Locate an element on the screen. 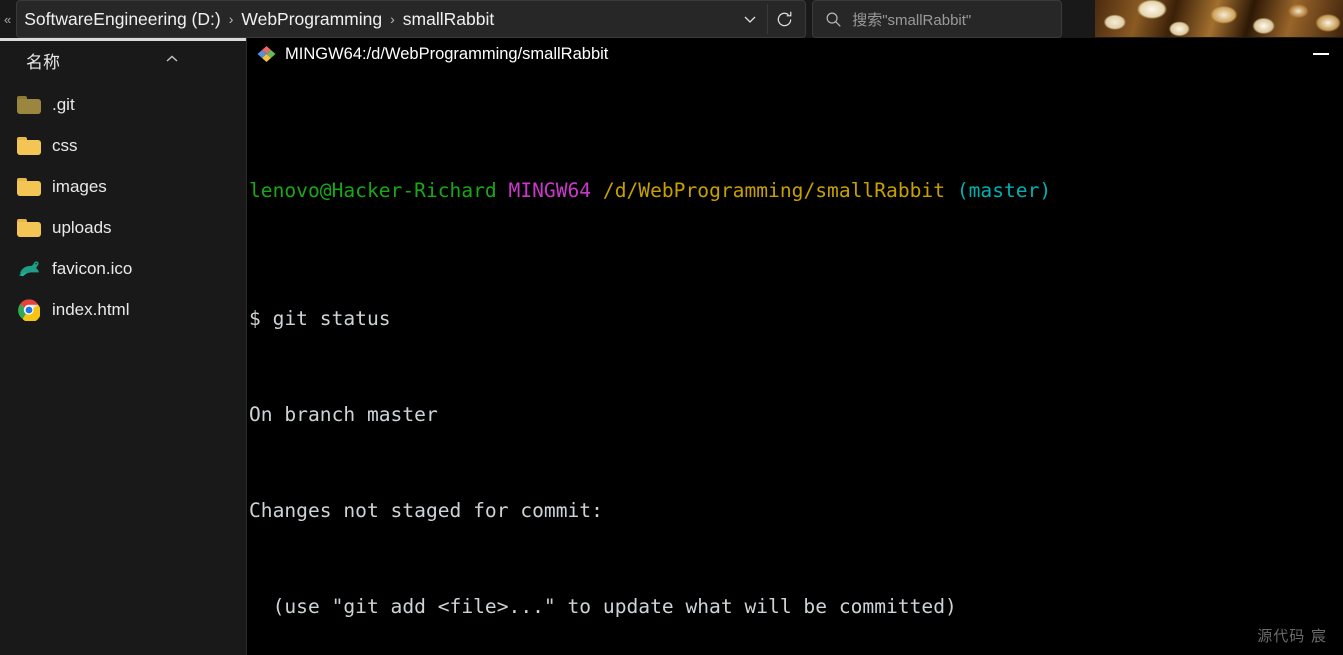 This screenshot has width=1343, height=655. prompt-user-host: lenovo@Hacker-Richard is located at coordinates (373, 190).